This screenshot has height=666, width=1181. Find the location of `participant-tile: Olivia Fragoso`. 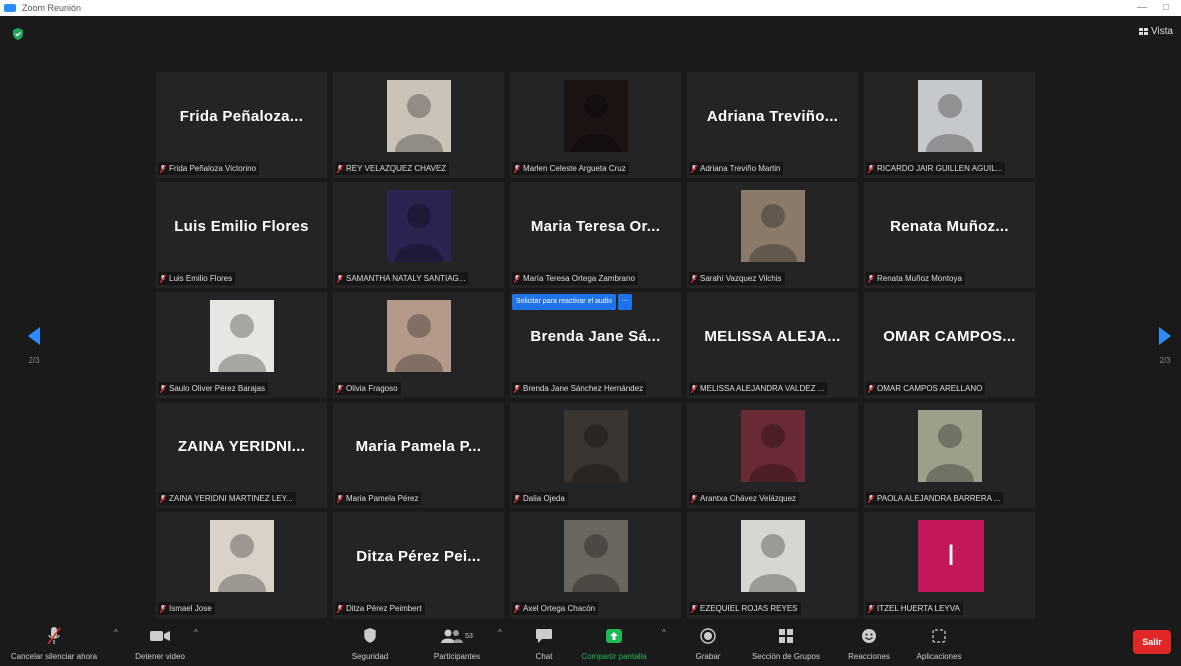

participant-tile: Olivia Fragoso is located at coordinates (418, 345).